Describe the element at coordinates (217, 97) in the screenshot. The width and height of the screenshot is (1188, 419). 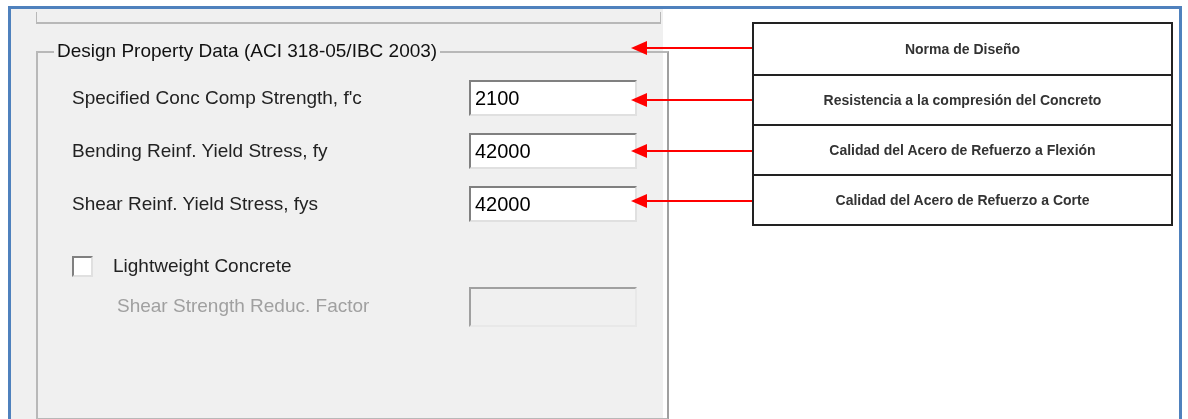
I see `field-label: Specified Conc Comp Strength, f'c` at that location.